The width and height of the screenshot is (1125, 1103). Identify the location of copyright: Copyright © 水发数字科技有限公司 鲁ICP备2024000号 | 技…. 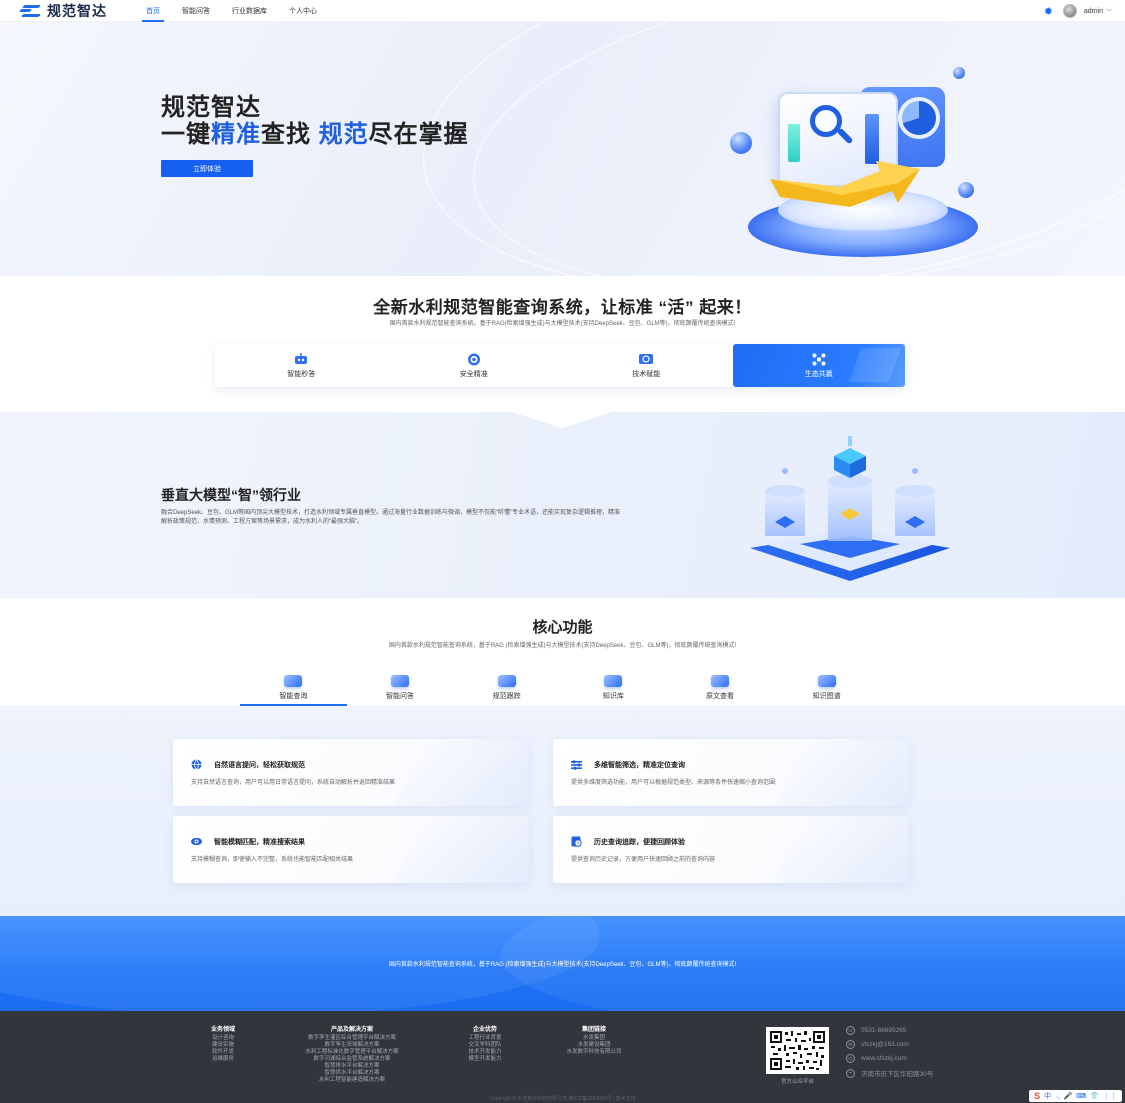
(562, 1099).